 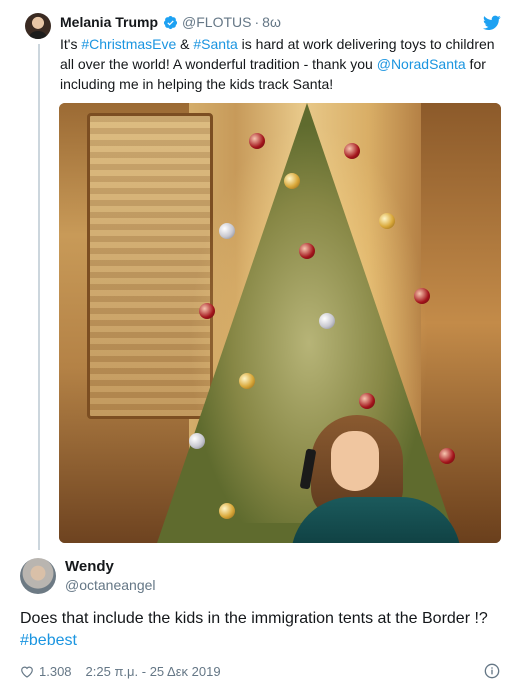 What do you see at coordinates (492, 23) in the screenshot?
I see `twitter-bird-icon` at bounding box center [492, 23].